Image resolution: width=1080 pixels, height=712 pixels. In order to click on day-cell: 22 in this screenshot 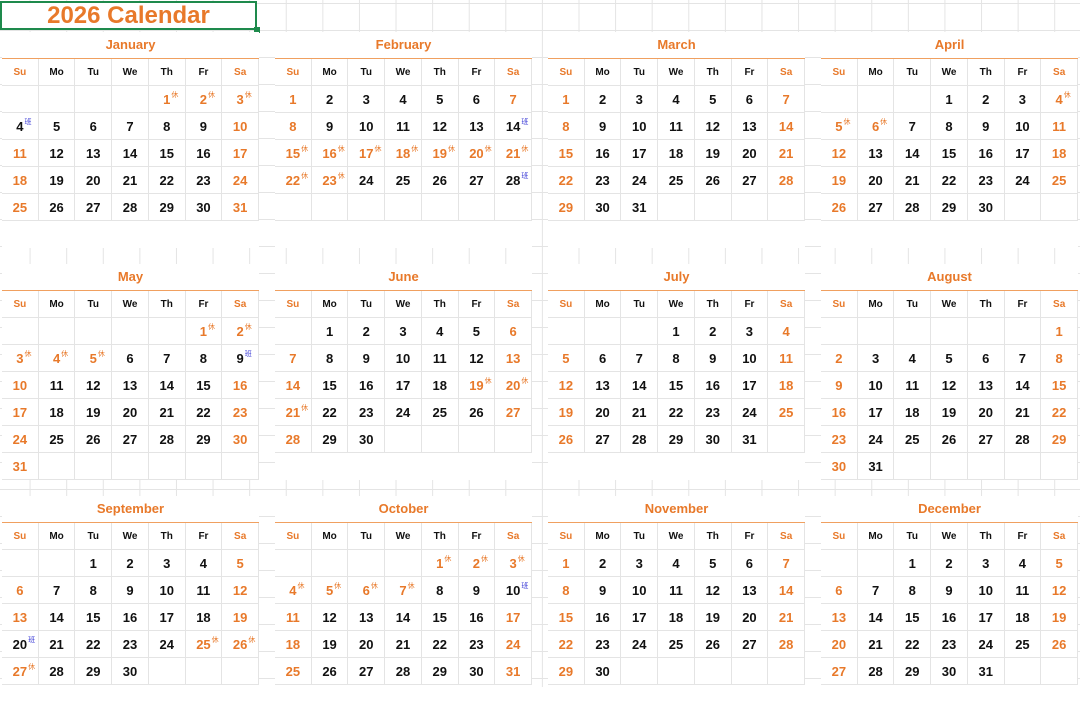, I will do `click(330, 412)`.